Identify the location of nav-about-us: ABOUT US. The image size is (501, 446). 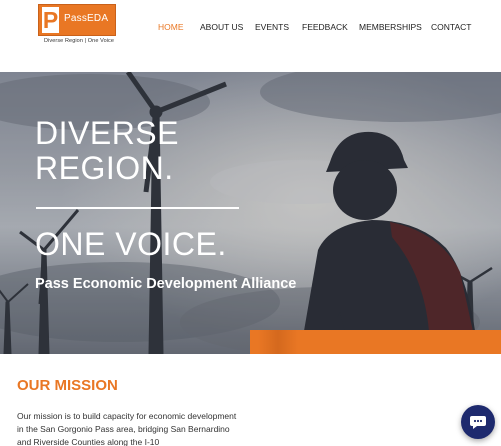
(221, 27).